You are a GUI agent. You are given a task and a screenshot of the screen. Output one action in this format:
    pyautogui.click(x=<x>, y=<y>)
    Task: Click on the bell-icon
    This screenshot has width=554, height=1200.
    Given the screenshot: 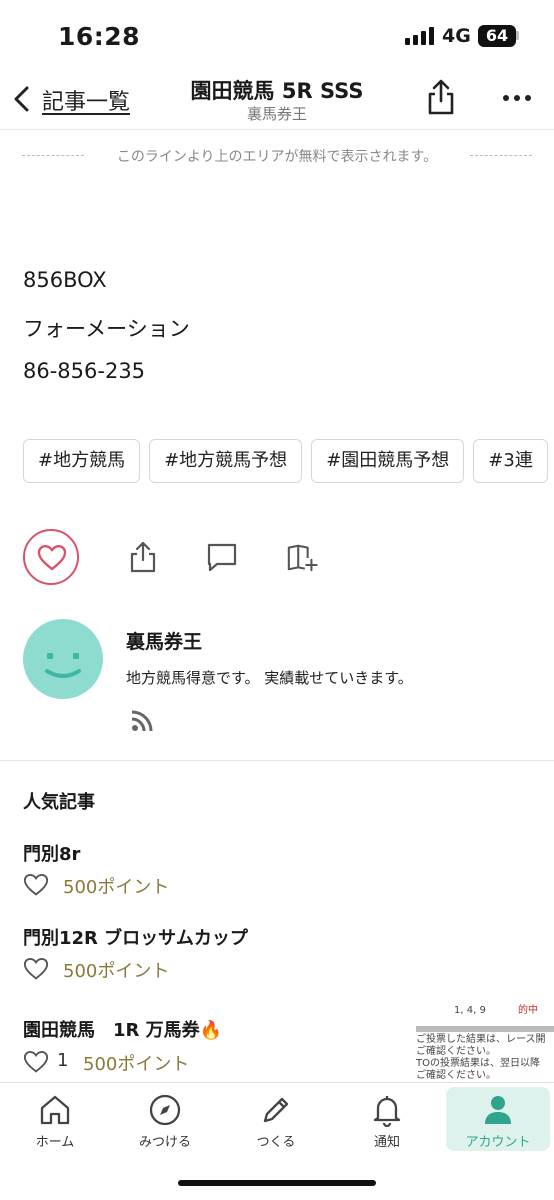 What is the action you would take?
    pyautogui.click(x=387, y=1111)
    